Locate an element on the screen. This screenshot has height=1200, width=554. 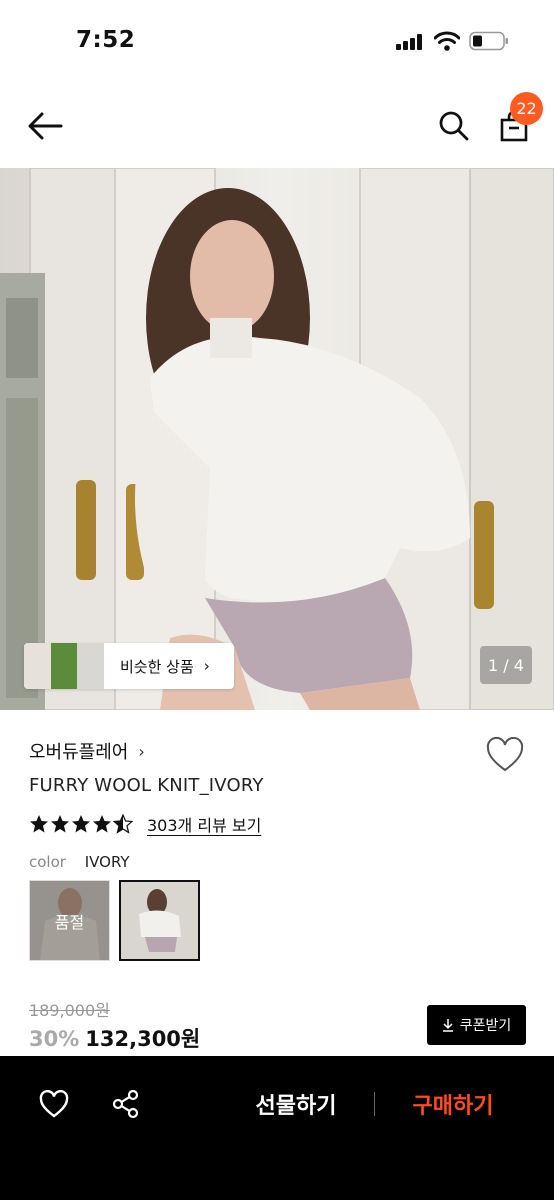
color-row: color IVORY is located at coordinates (79, 862).